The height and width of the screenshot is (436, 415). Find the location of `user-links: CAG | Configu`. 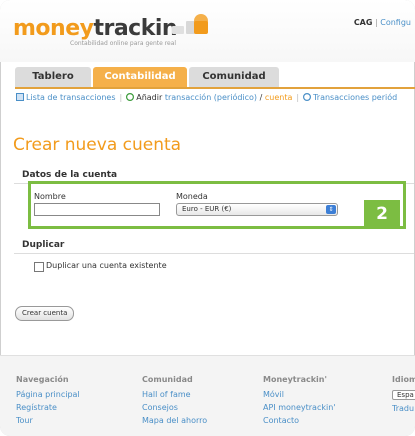

user-links: CAG | Configu is located at coordinates (382, 22).